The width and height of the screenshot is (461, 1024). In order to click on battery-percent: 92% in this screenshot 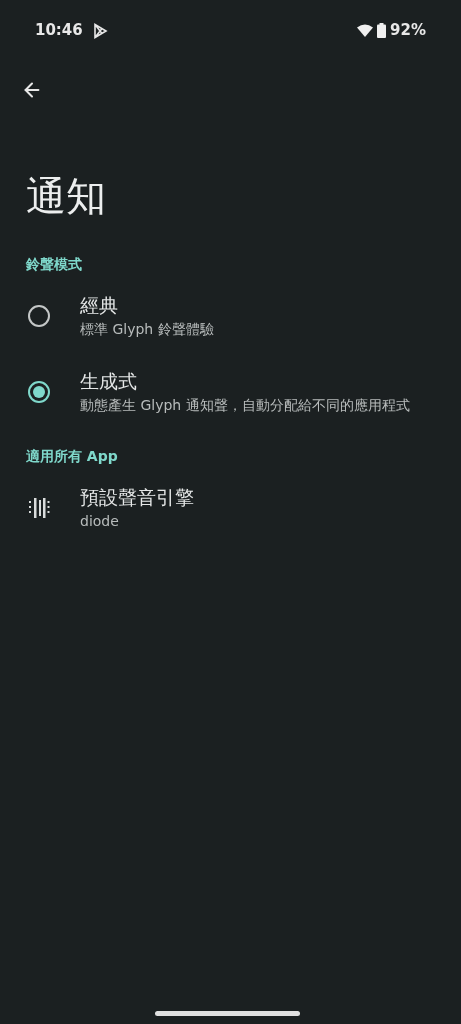, I will do `click(408, 31)`.